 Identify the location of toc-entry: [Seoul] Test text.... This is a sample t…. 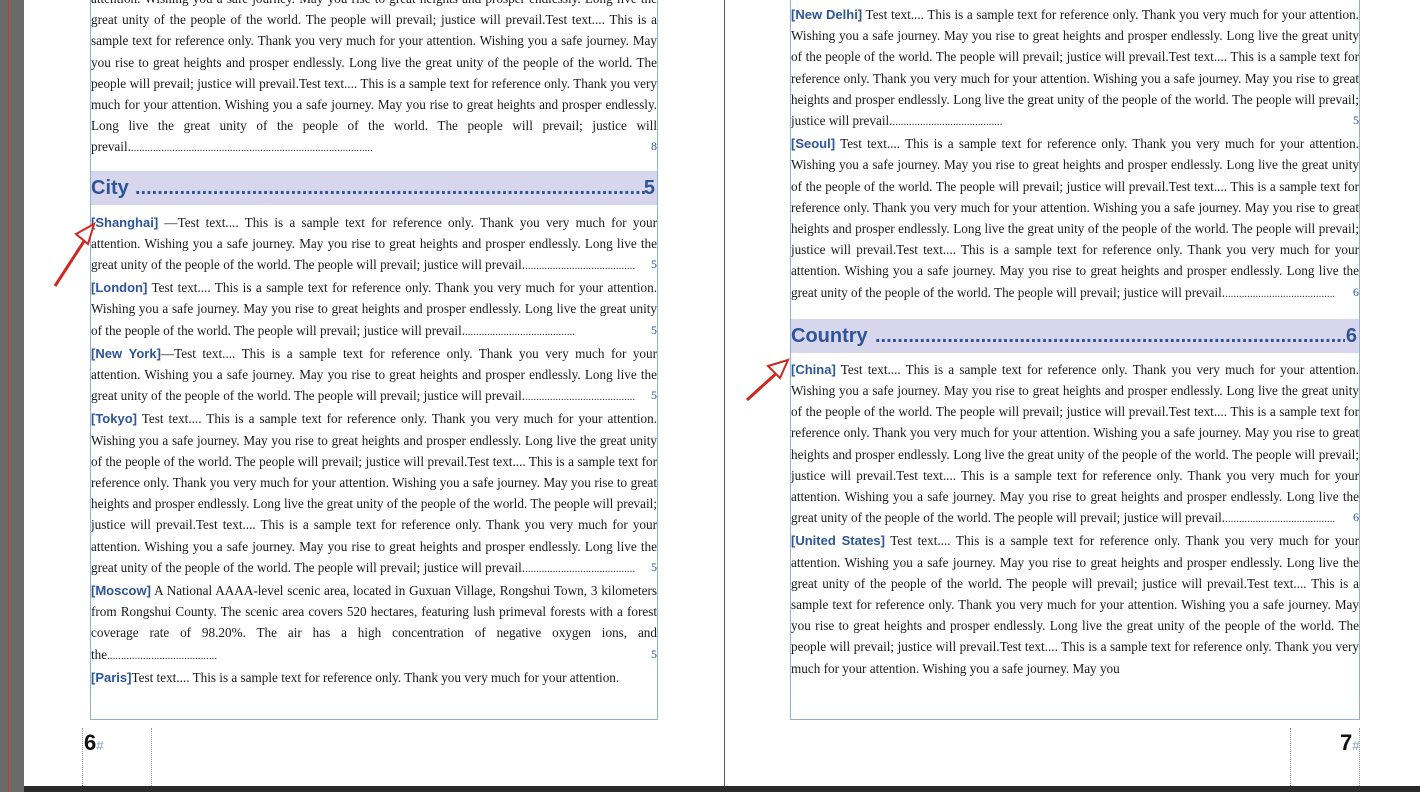
(1075, 219).